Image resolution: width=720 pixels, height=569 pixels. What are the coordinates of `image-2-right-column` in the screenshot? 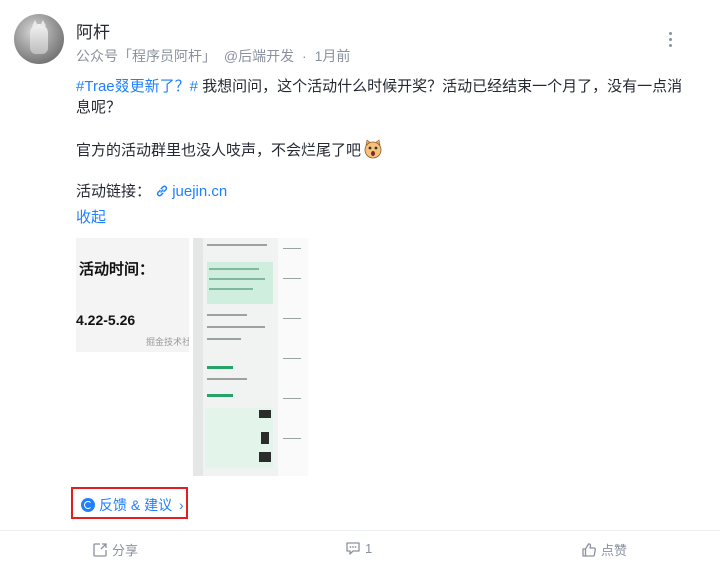 It's located at (293, 357).